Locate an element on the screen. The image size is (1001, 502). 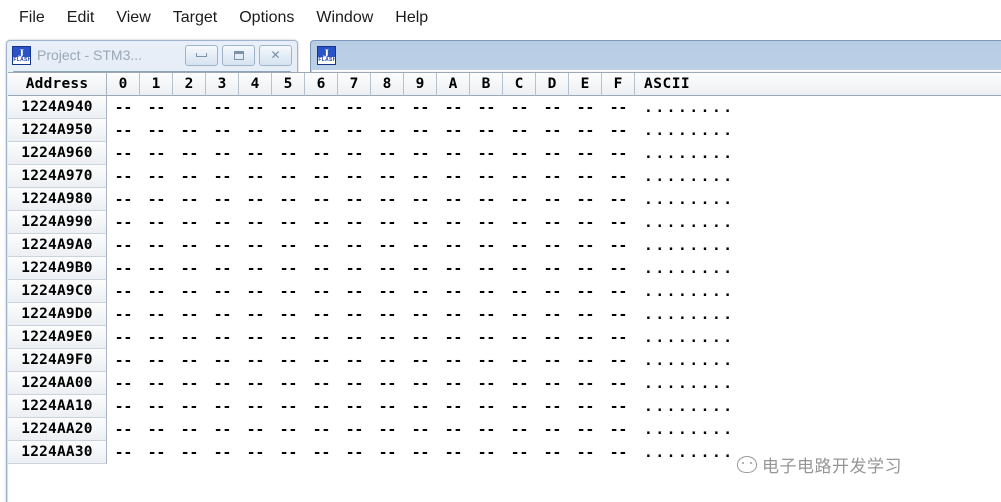
menu-item-options: Options is located at coordinates (266, 18).